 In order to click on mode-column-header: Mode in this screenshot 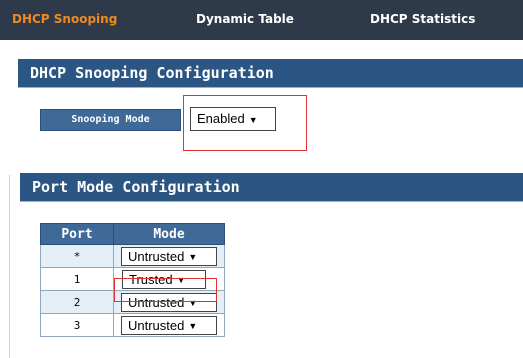, I will do `click(169, 234)`.